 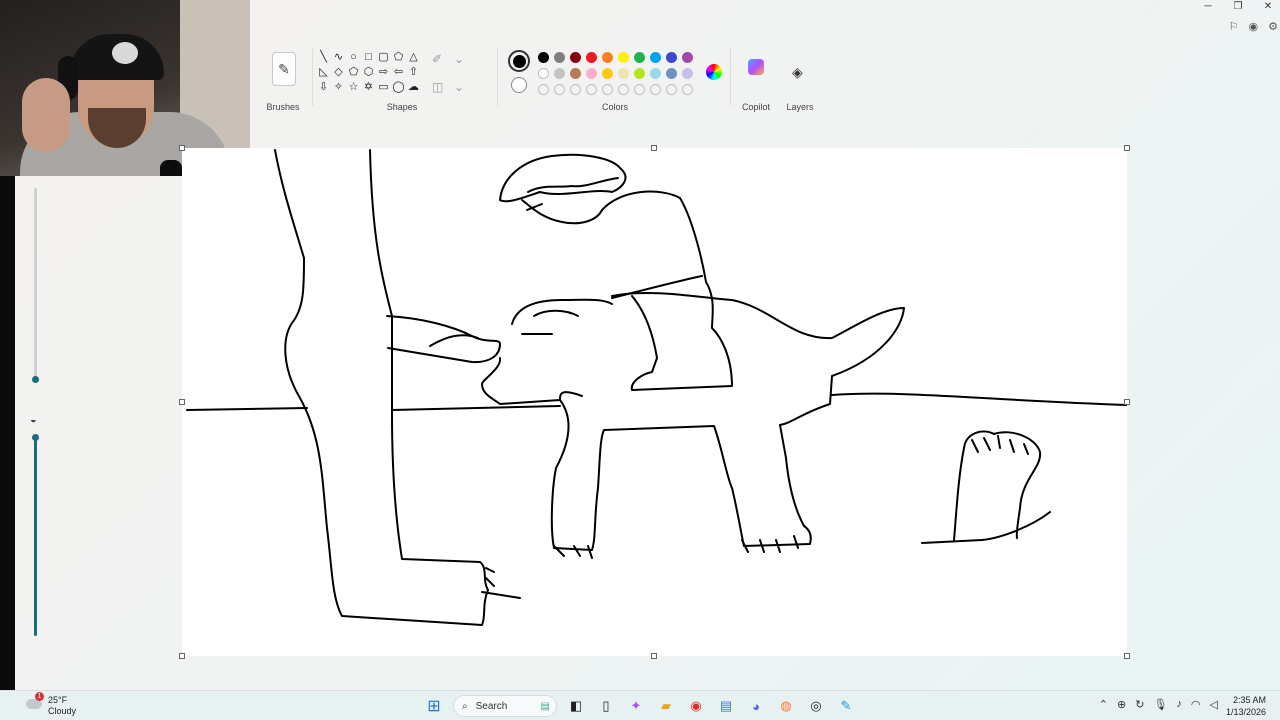 I want to click on shape-fill-chevron-icon: ⌄, so click(x=465, y=94).